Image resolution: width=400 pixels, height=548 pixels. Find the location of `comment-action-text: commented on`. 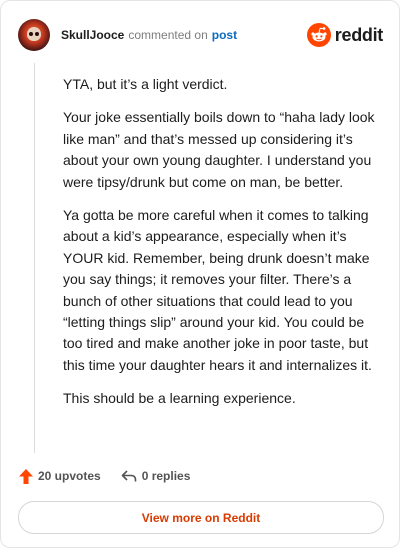

comment-action-text: commented on is located at coordinates (168, 35).